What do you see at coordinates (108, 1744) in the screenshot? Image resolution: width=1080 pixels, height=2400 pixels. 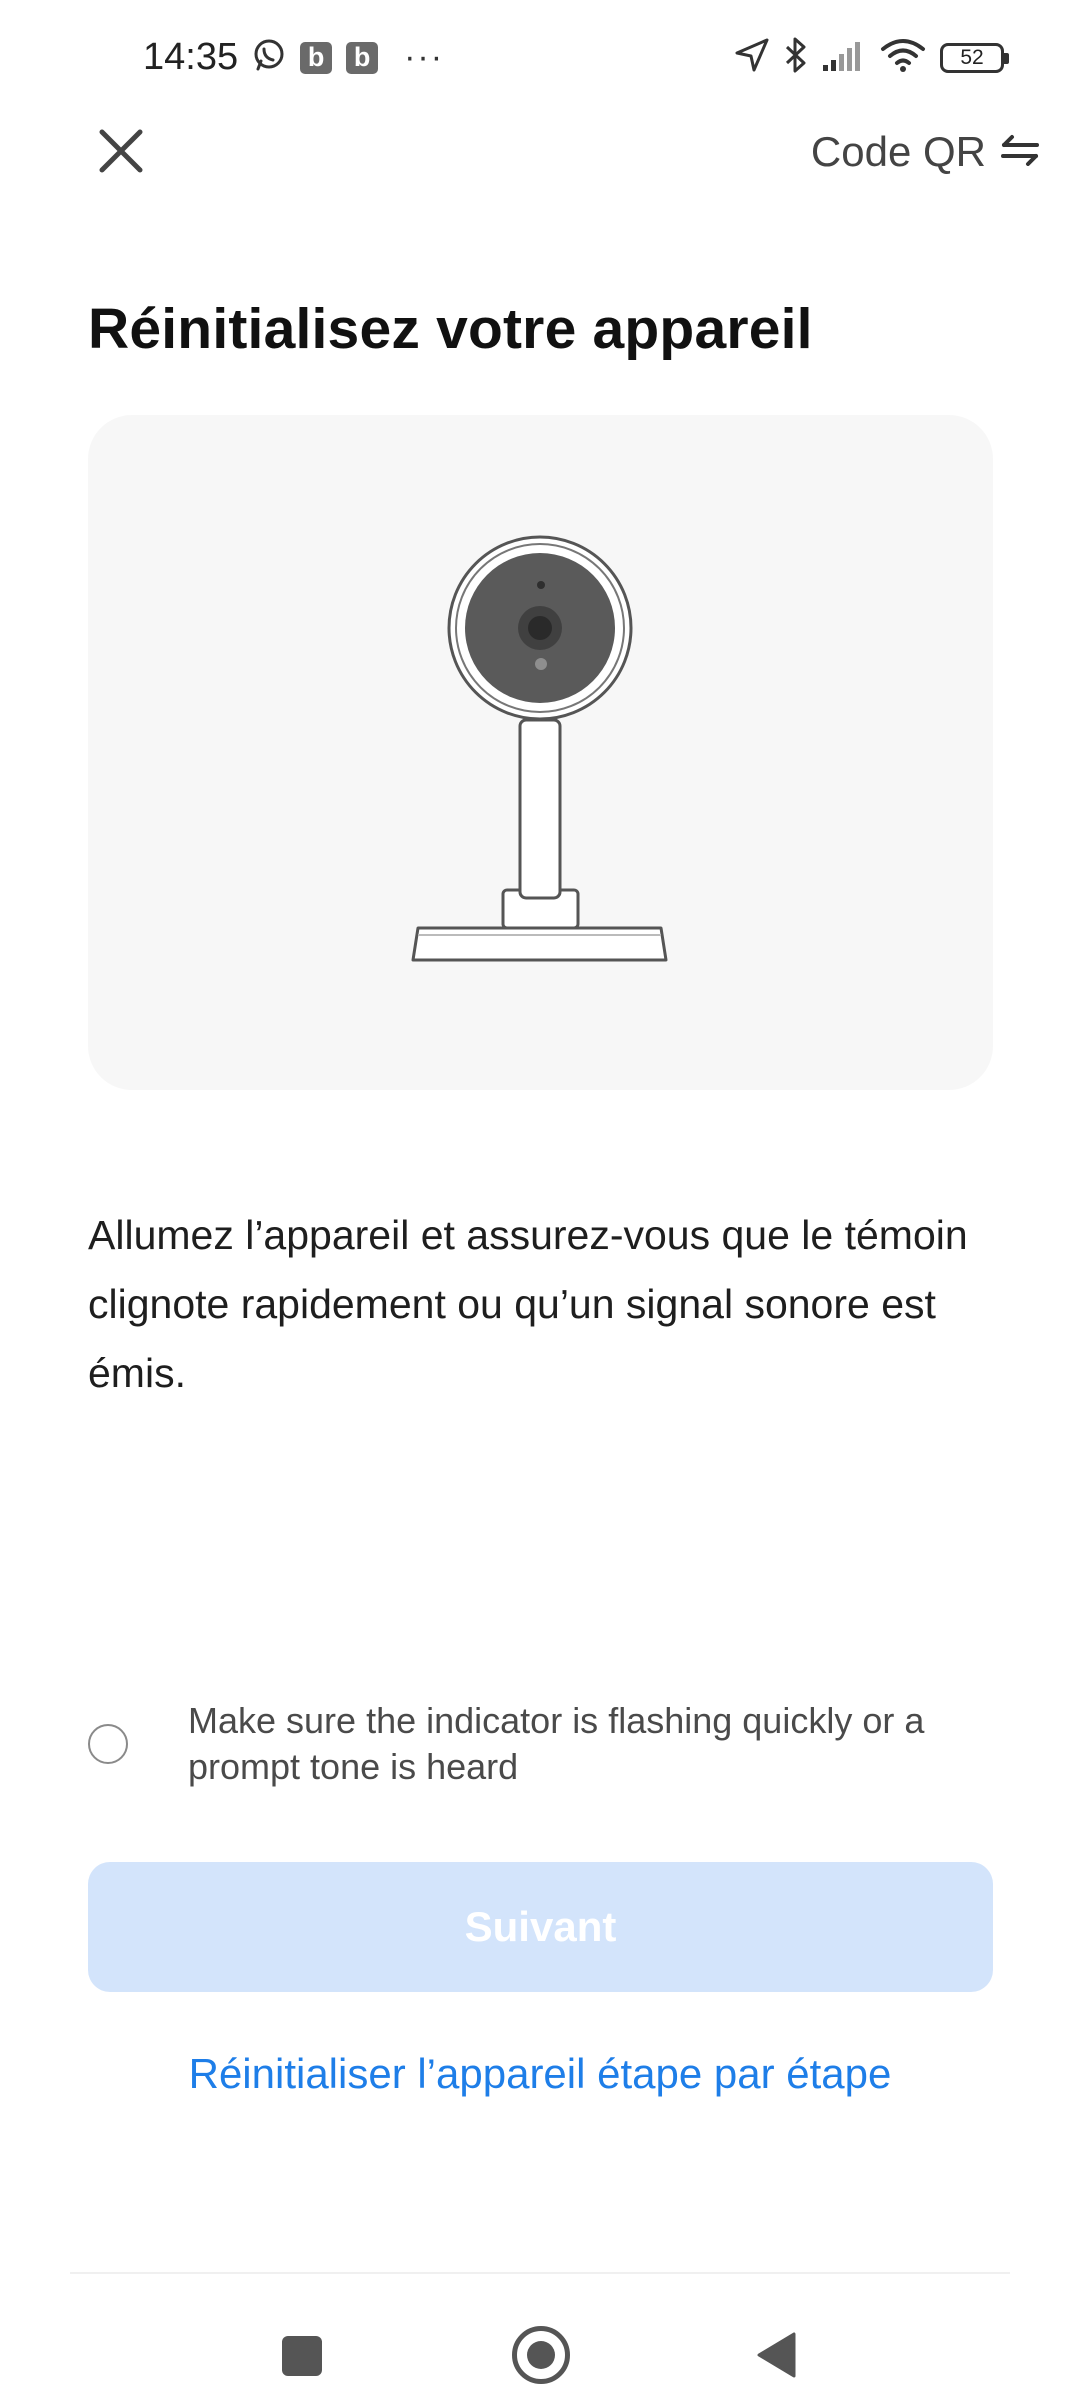 I see `confirm-radio-button` at bounding box center [108, 1744].